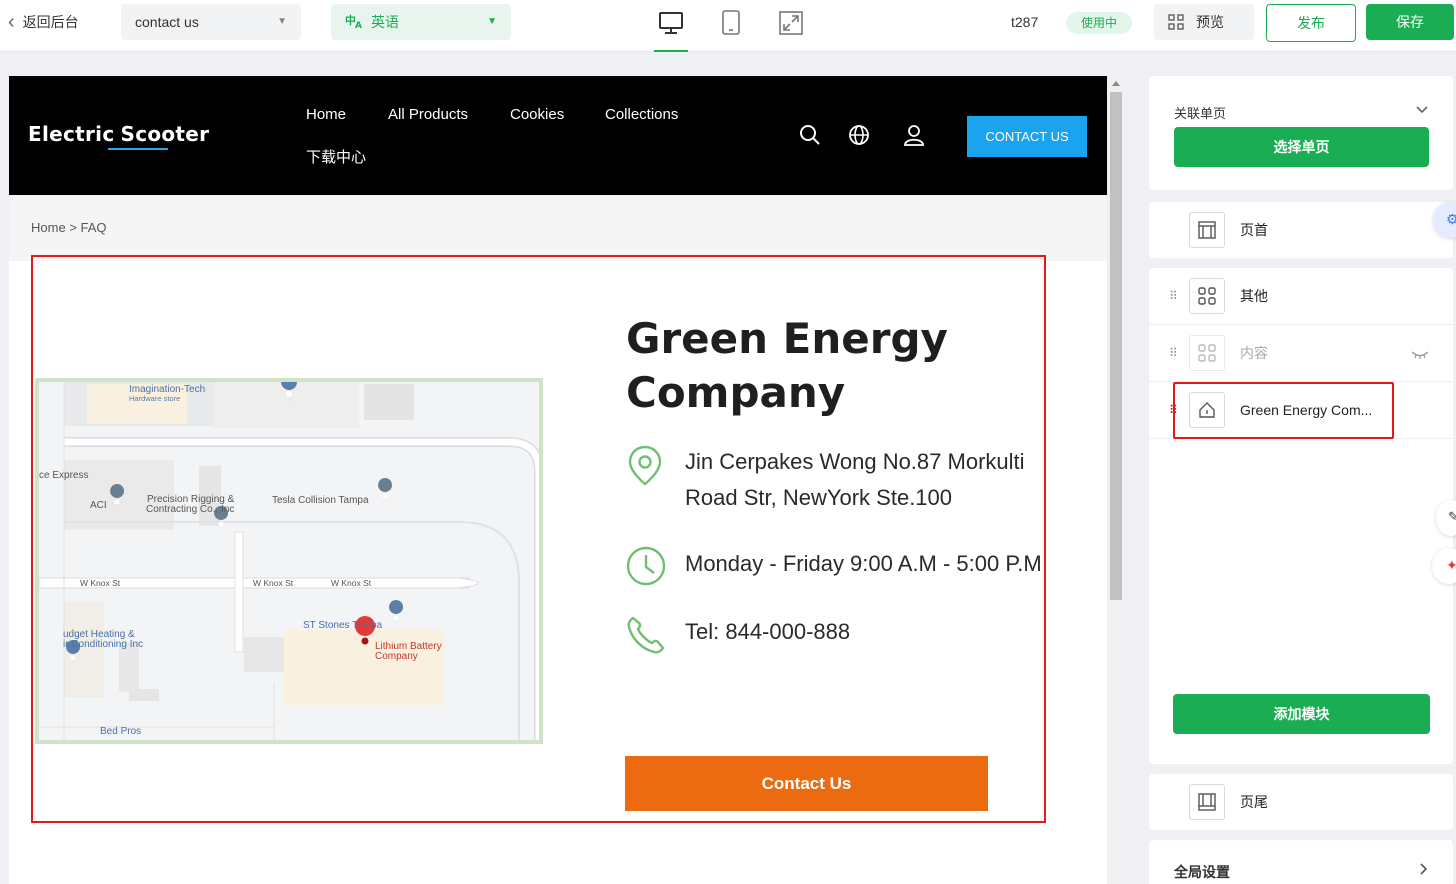  I want to click on nav-cookies: Cookies, so click(537, 114).